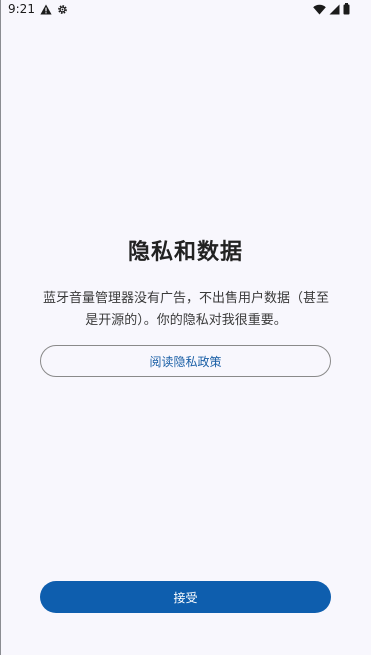  Describe the element at coordinates (319, 9) in the screenshot. I see `wifi-icon` at that location.